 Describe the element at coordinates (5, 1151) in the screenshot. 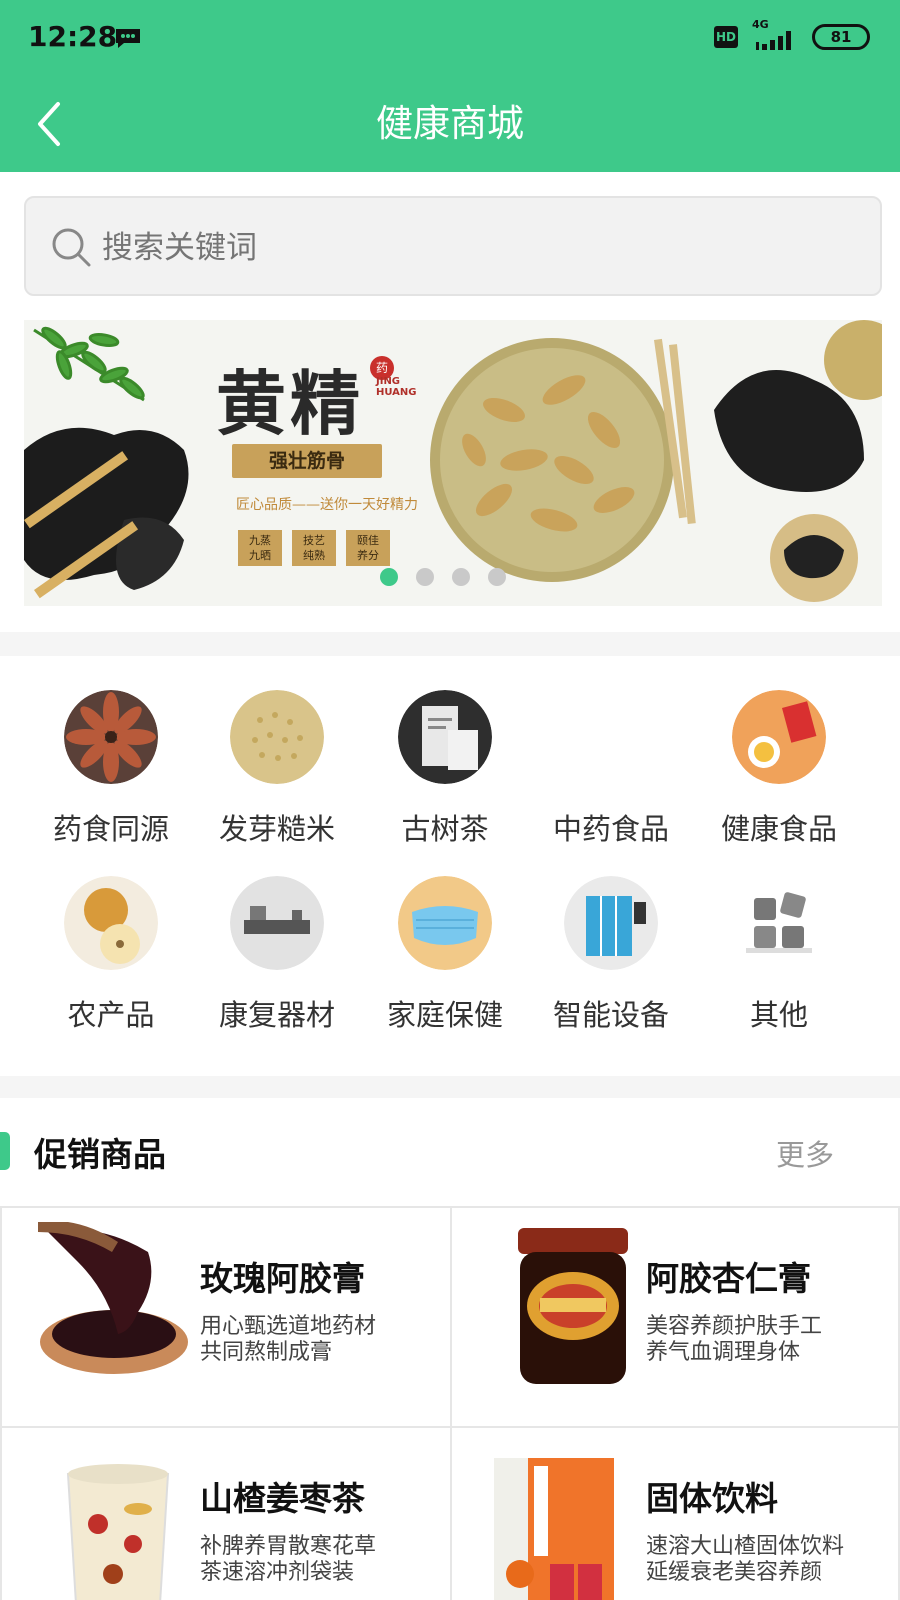

I see `section-accent-bar` at that location.